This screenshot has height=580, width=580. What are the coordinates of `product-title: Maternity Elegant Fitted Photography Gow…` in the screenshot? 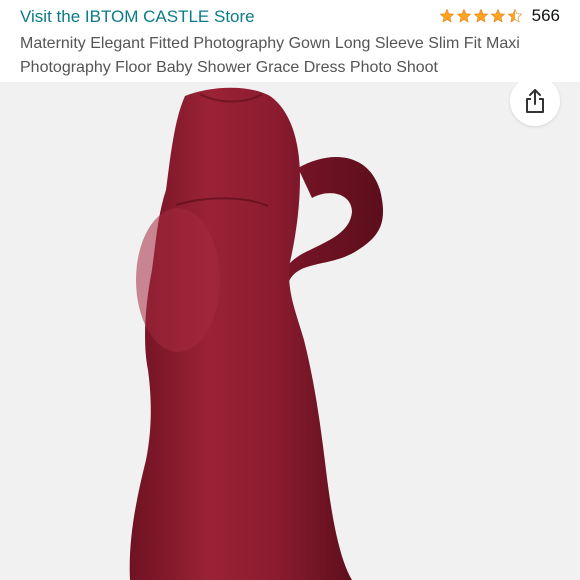 It's located at (270, 55).